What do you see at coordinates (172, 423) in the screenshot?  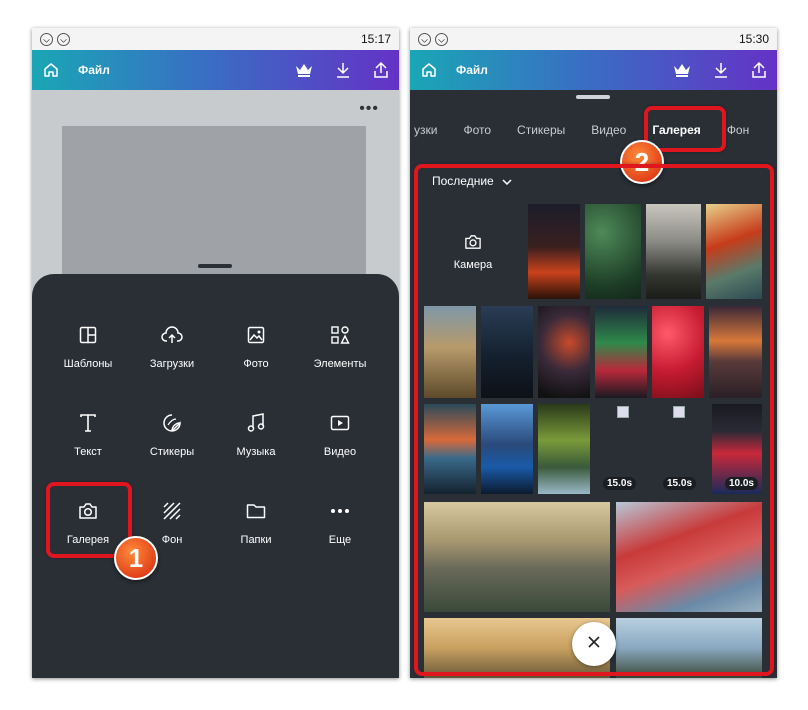 I see `sticker-icon` at bounding box center [172, 423].